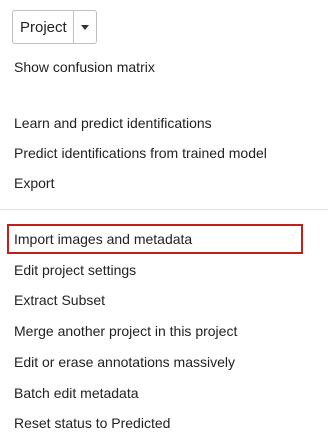  What do you see at coordinates (164, 209) in the screenshot?
I see `menu-divider` at bounding box center [164, 209].